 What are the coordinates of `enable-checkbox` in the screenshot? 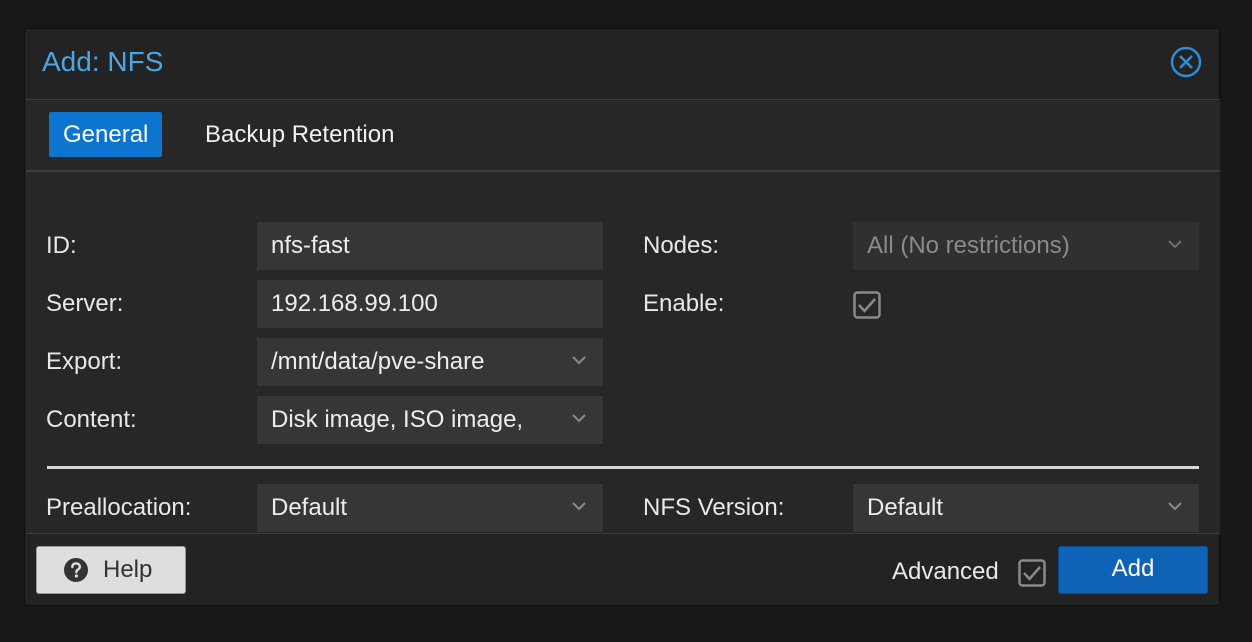 It's located at (867, 305).